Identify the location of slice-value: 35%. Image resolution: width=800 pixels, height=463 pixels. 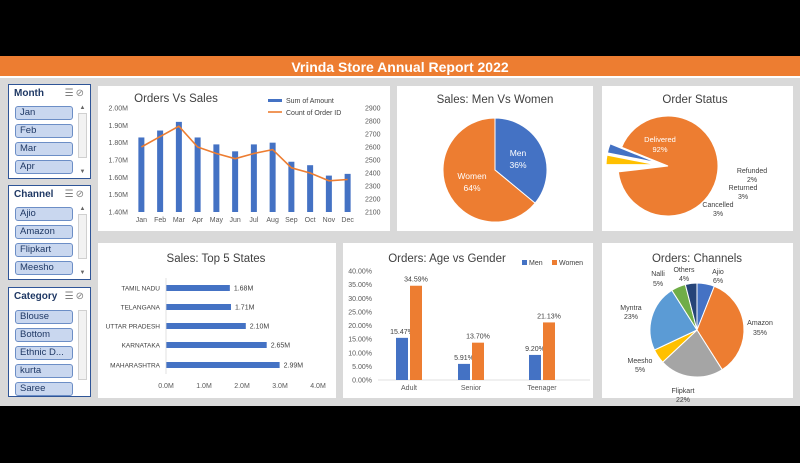
(760, 333).